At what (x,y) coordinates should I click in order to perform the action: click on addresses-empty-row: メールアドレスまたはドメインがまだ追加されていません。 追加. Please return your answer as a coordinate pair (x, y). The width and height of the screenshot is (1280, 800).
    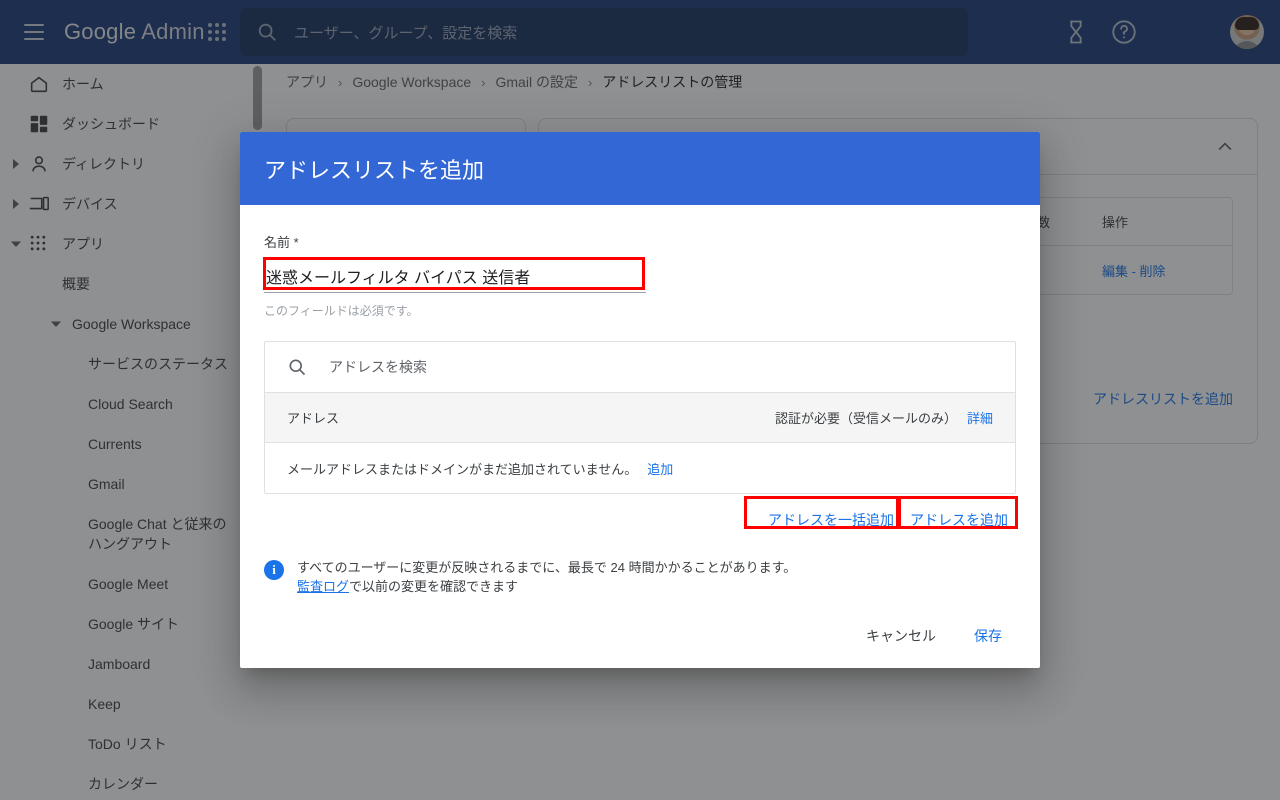
    Looking at the image, I should click on (640, 468).